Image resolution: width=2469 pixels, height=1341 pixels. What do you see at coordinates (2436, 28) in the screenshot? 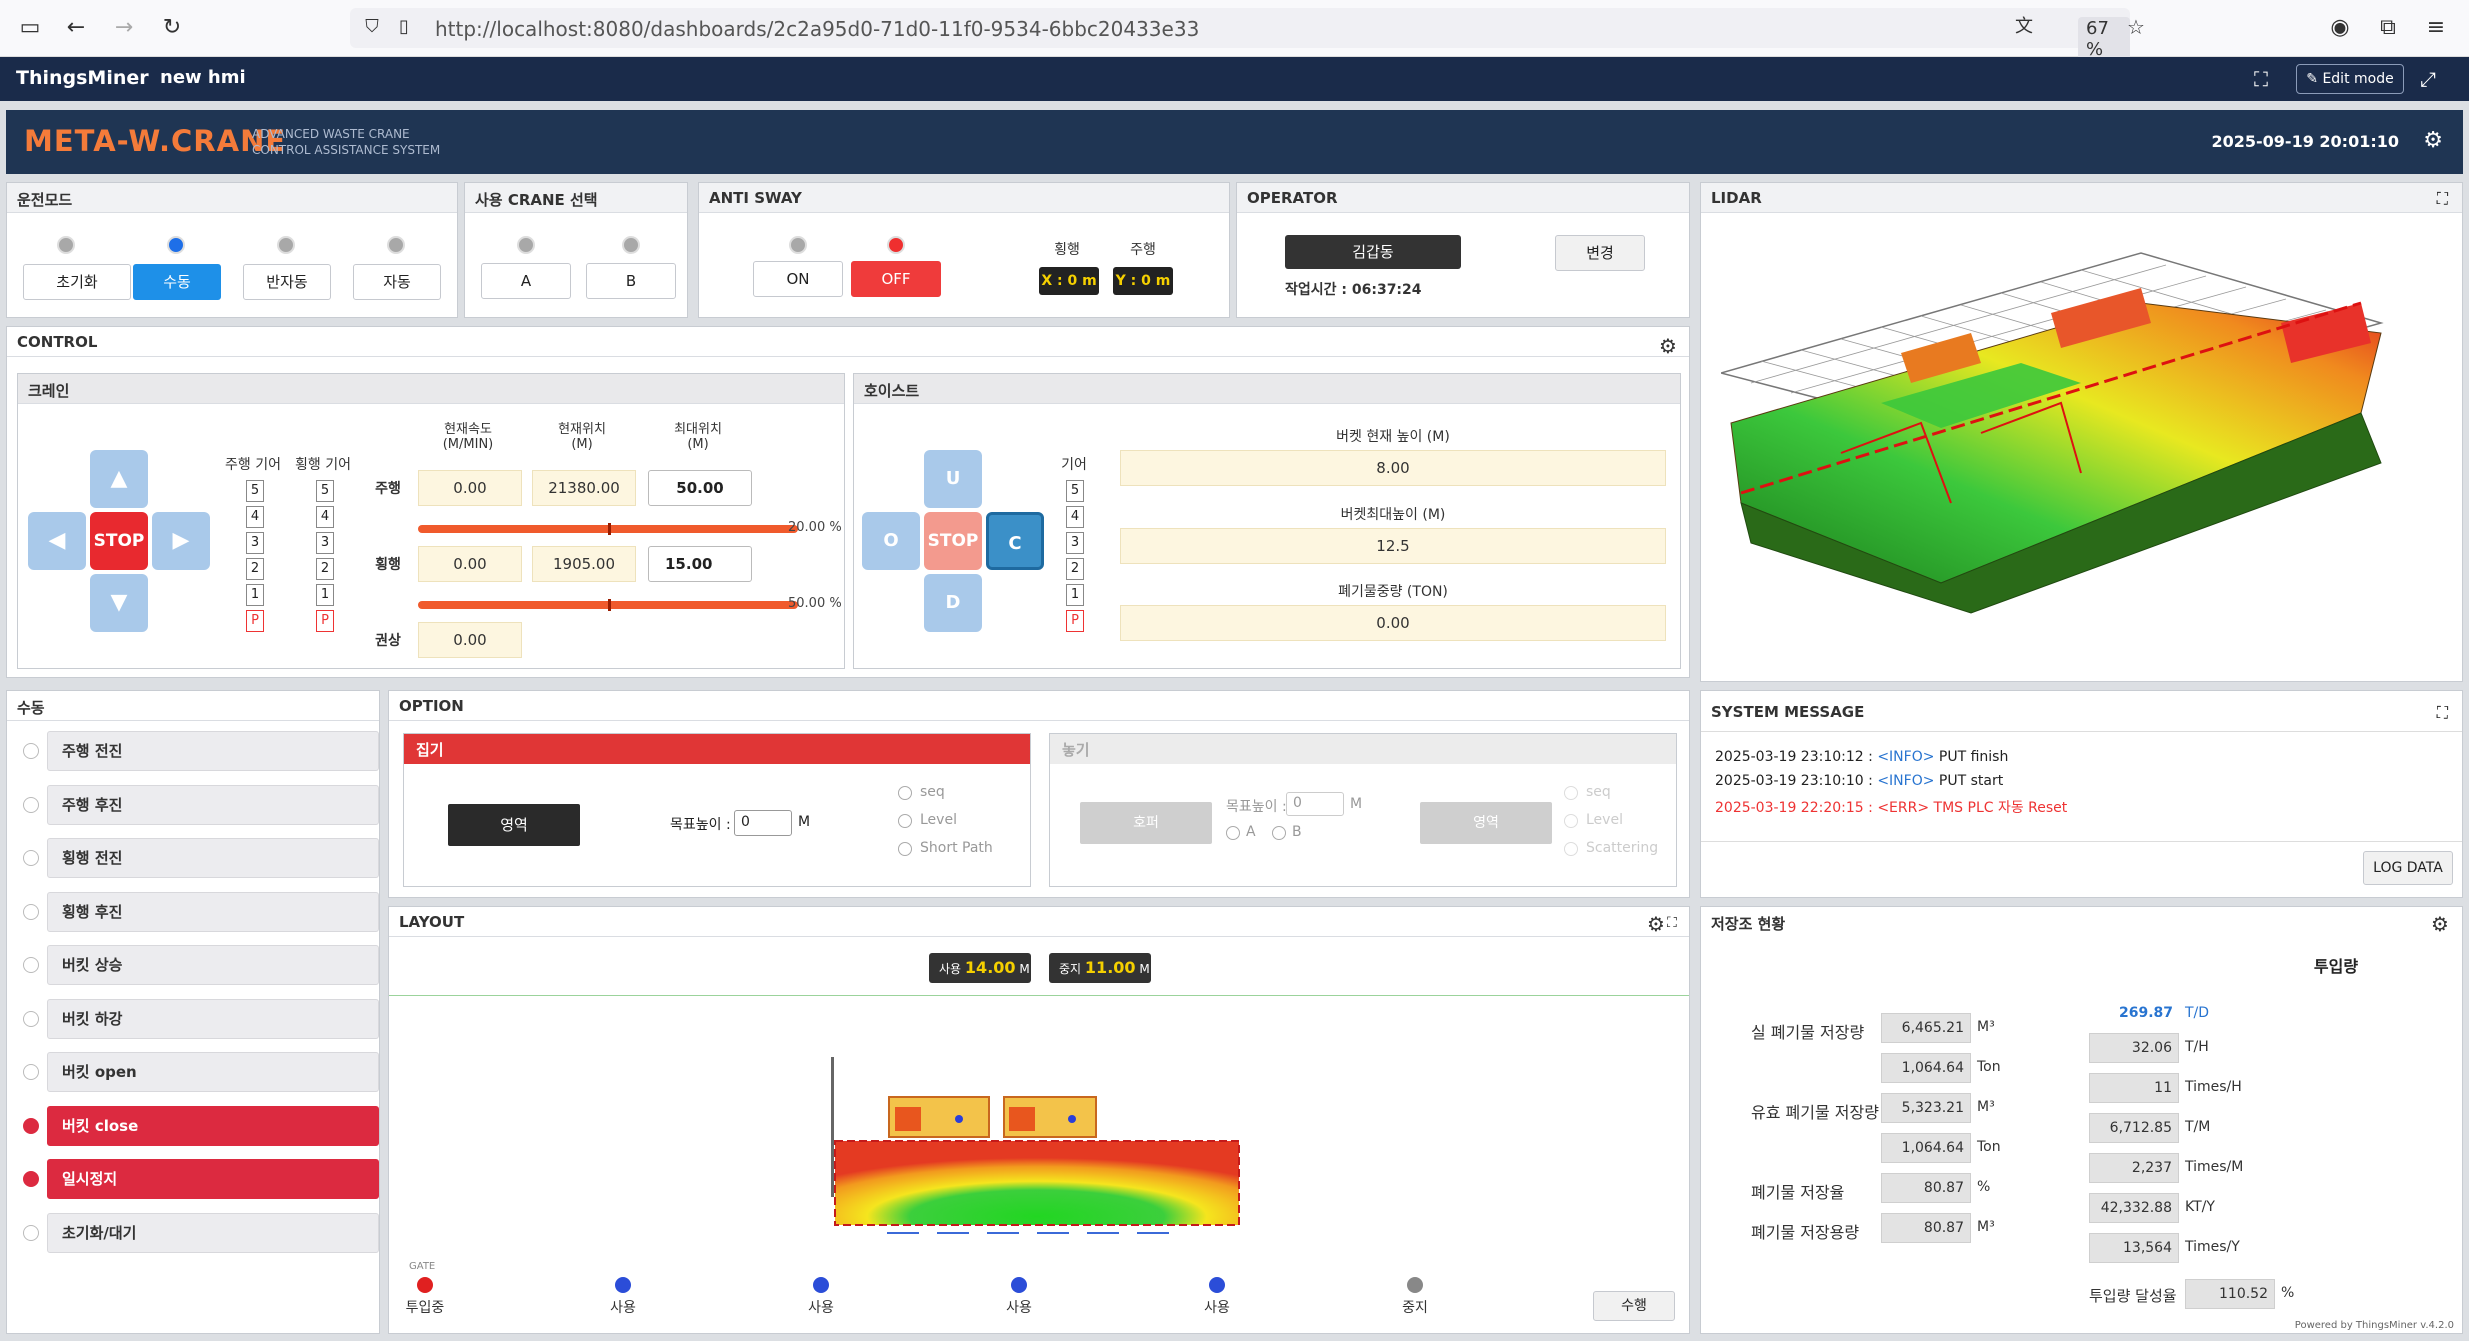
I see `menu-icon: ≡` at bounding box center [2436, 28].